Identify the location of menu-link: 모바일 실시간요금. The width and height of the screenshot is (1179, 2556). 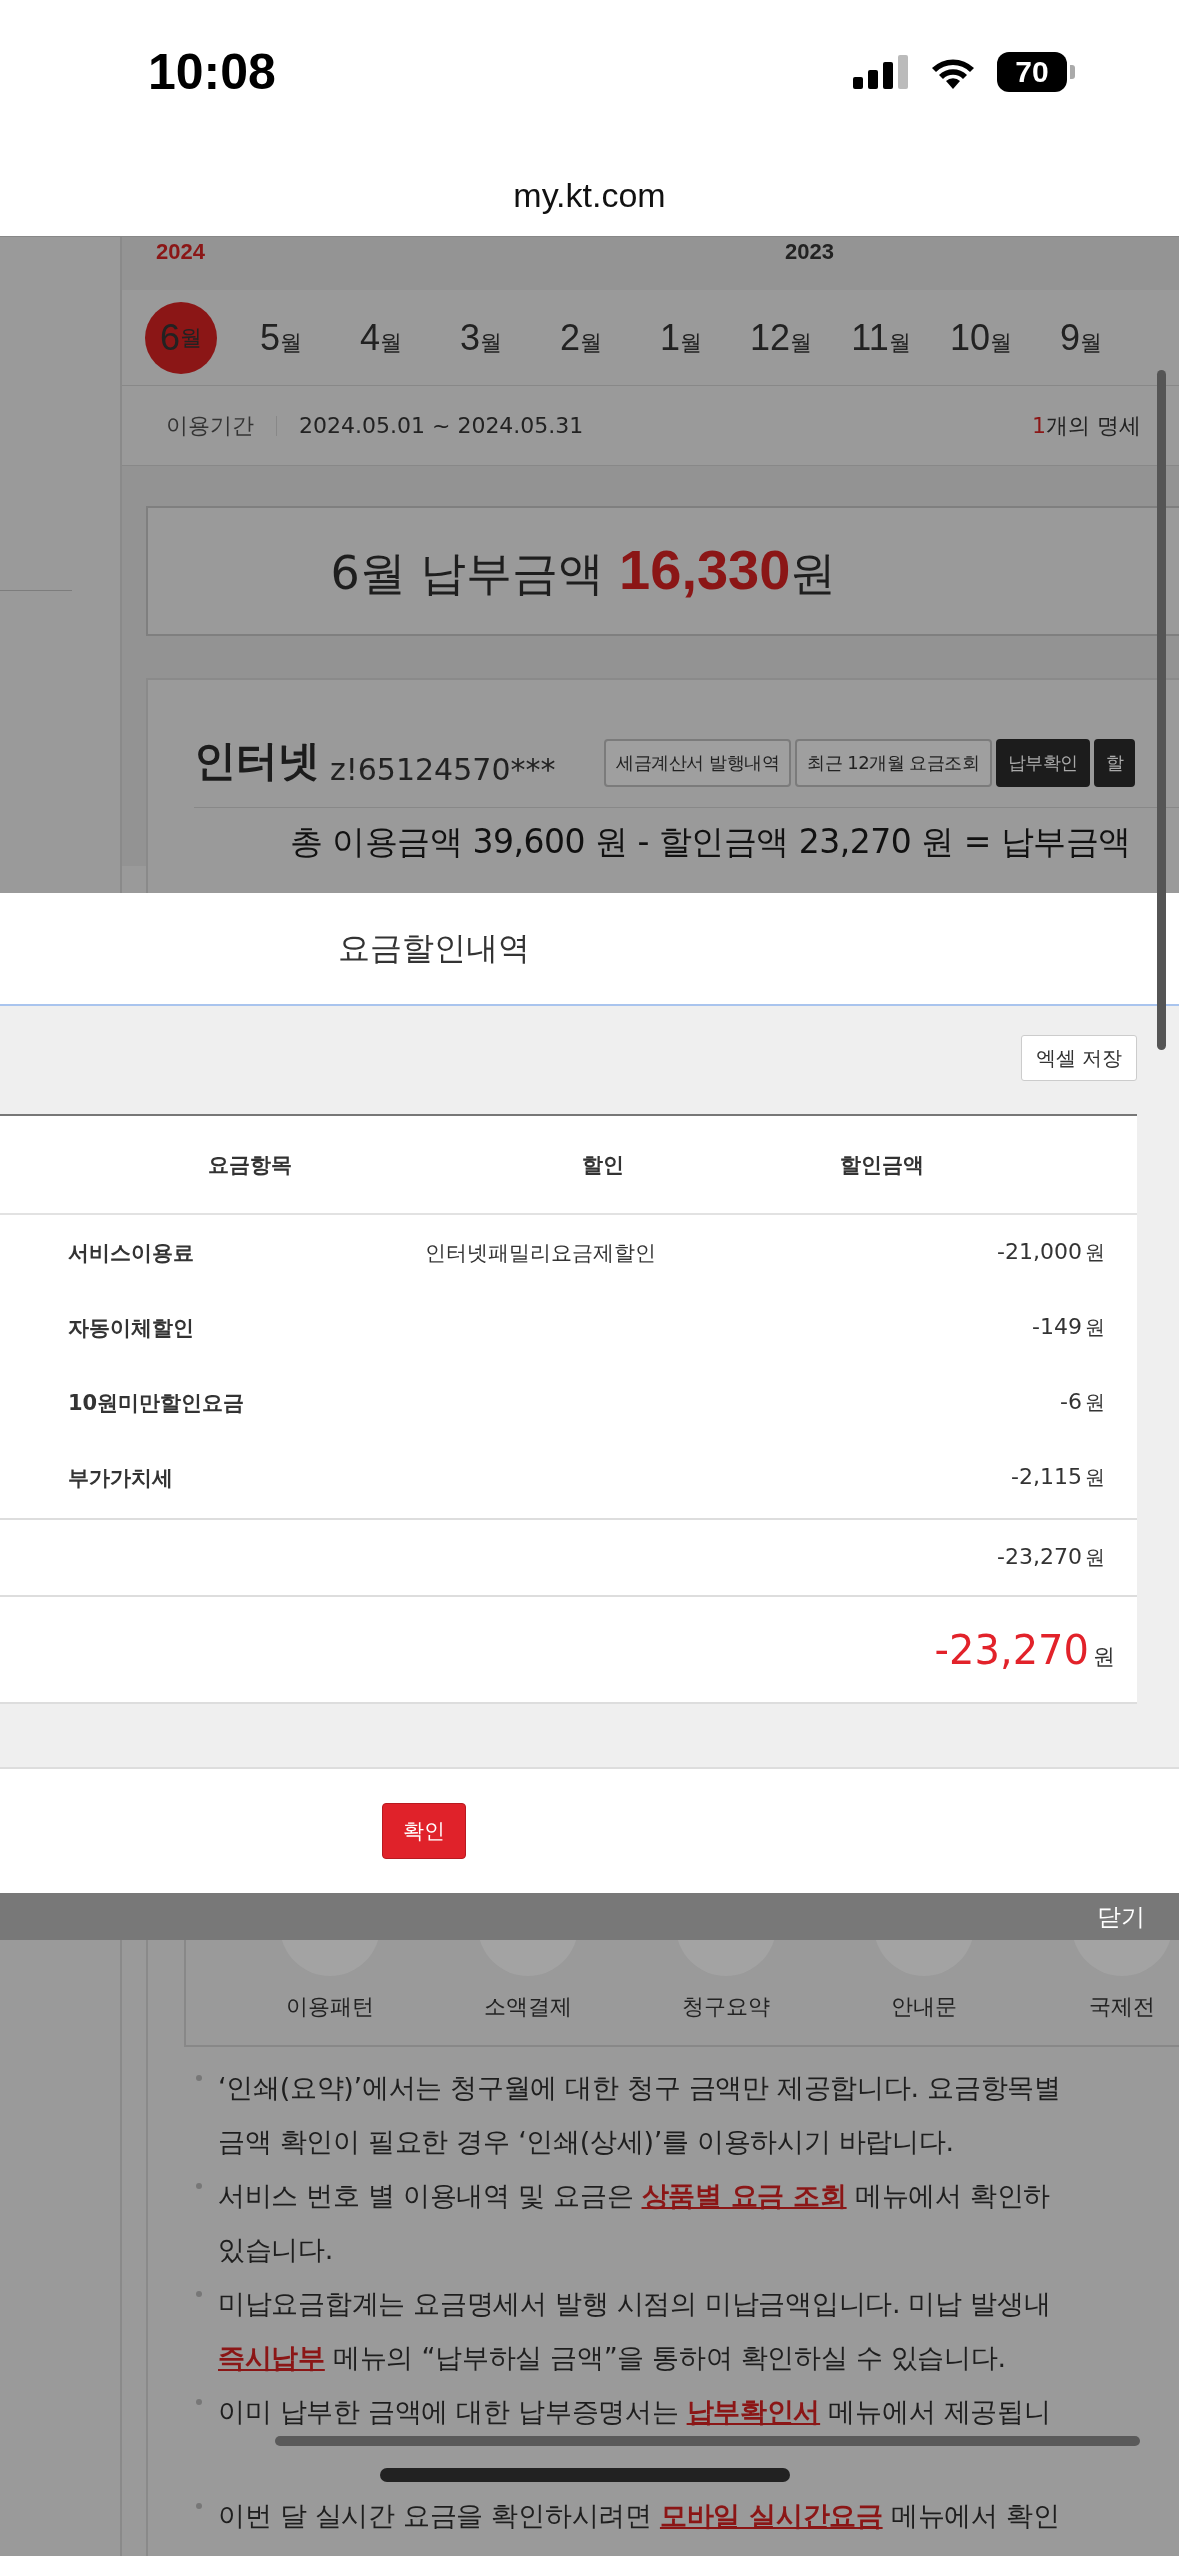
(771, 2515).